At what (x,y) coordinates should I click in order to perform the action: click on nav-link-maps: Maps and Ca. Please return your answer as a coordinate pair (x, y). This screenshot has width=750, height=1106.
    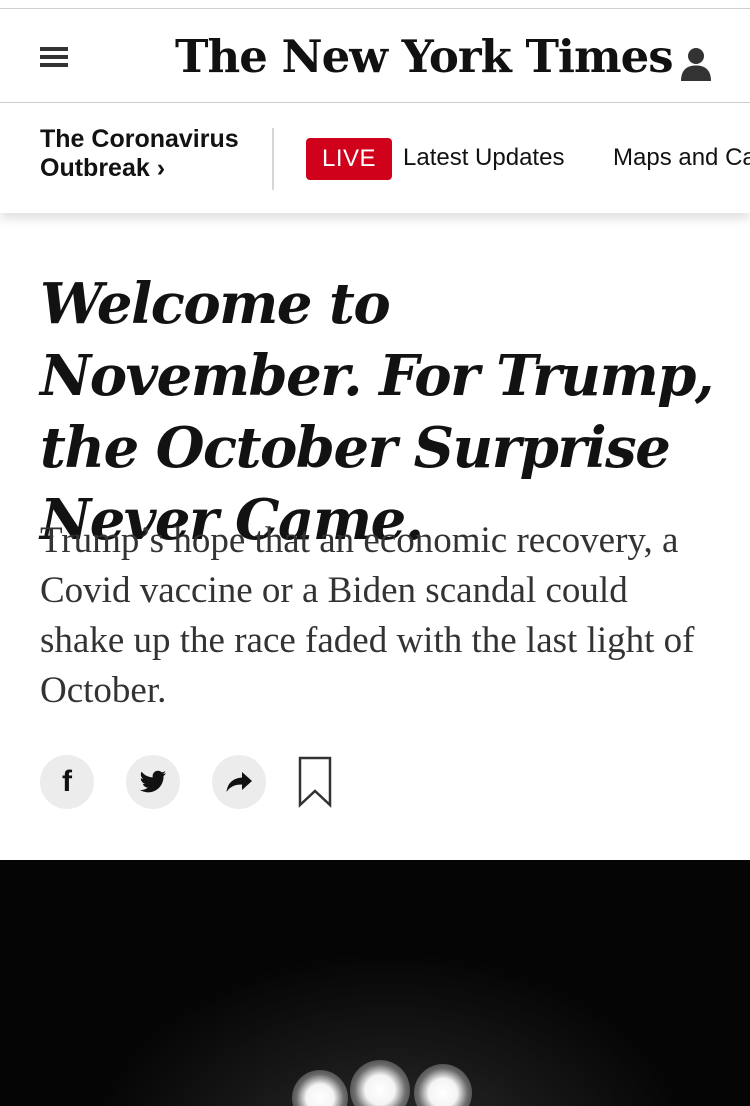
    Looking at the image, I should click on (681, 158).